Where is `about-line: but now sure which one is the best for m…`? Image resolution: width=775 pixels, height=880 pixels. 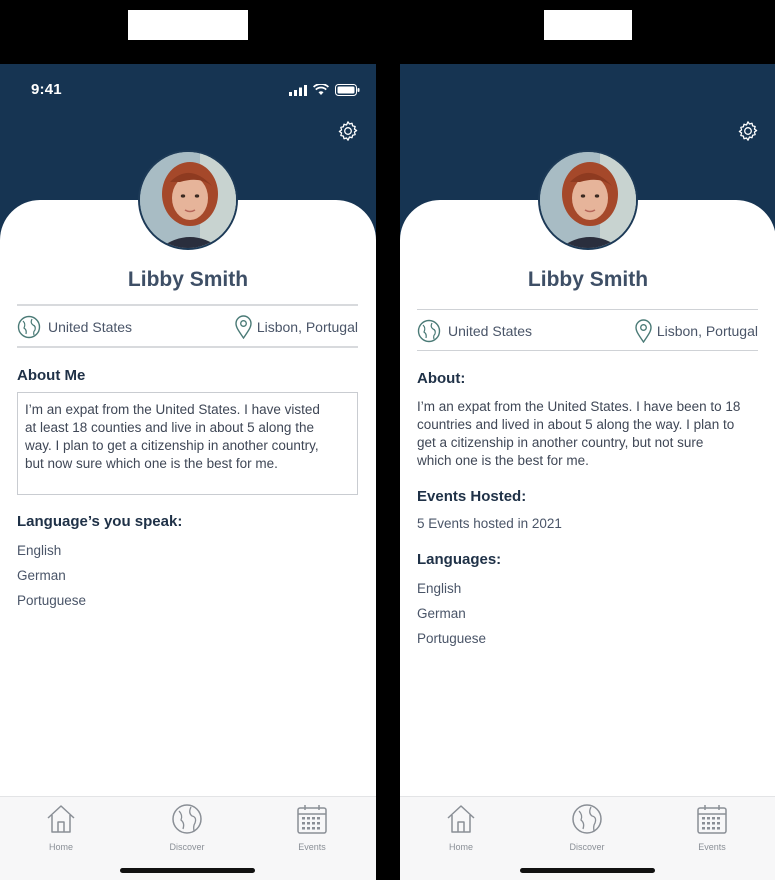 about-line: but now sure which one is the best for m… is located at coordinates (151, 463).